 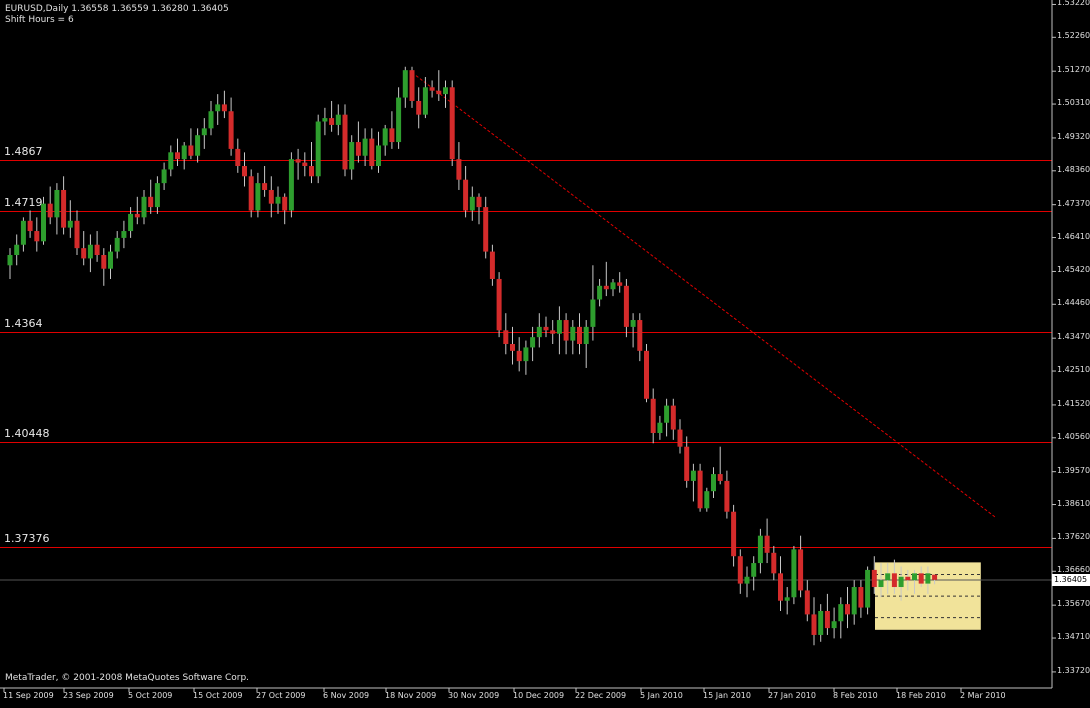 What do you see at coordinates (1073, 70) in the screenshot?
I see `y-tick-label: 1.51270` at bounding box center [1073, 70].